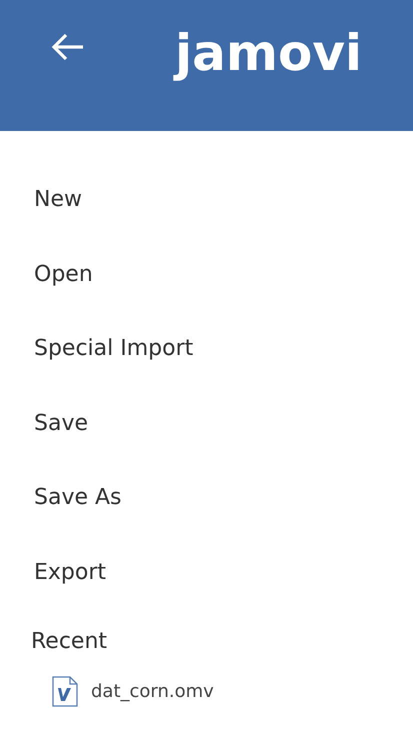  Describe the element at coordinates (46, 297) in the screenshot. I see `menu-item: Open` at that location.